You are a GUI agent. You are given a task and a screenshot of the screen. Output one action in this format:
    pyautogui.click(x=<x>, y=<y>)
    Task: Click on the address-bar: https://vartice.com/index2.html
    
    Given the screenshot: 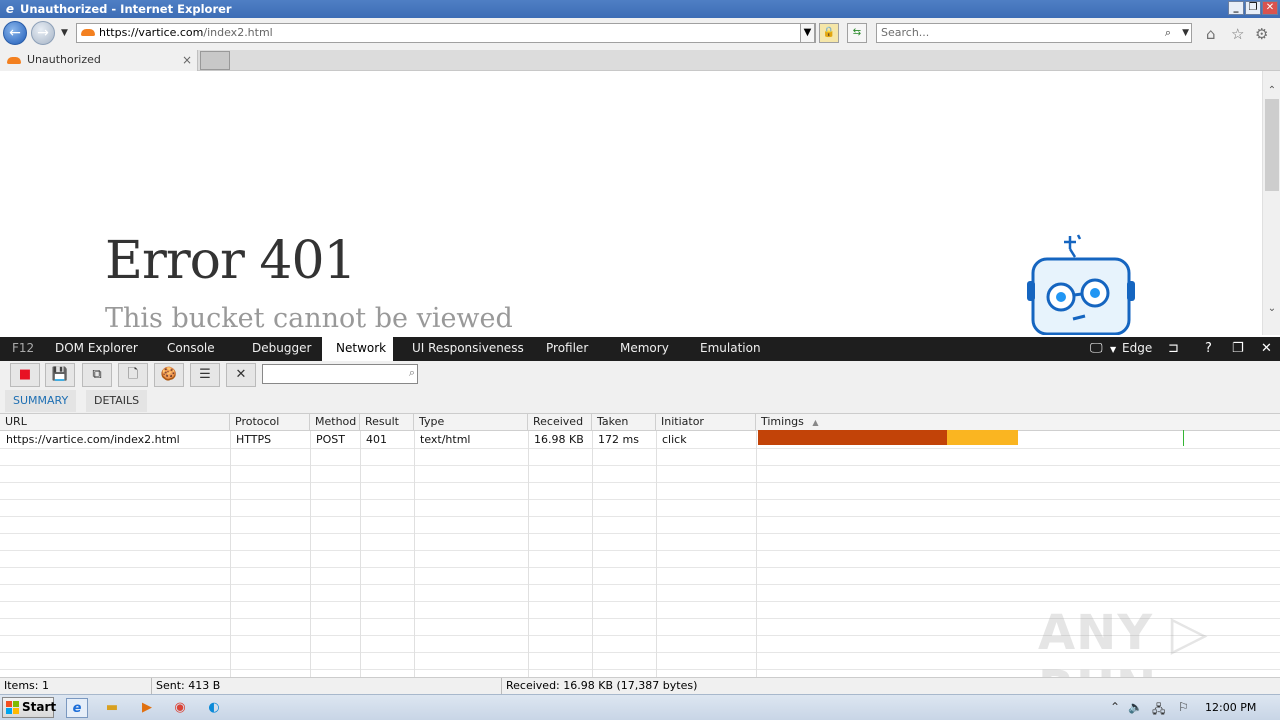 What is the action you would take?
    pyautogui.click(x=446, y=33)
    